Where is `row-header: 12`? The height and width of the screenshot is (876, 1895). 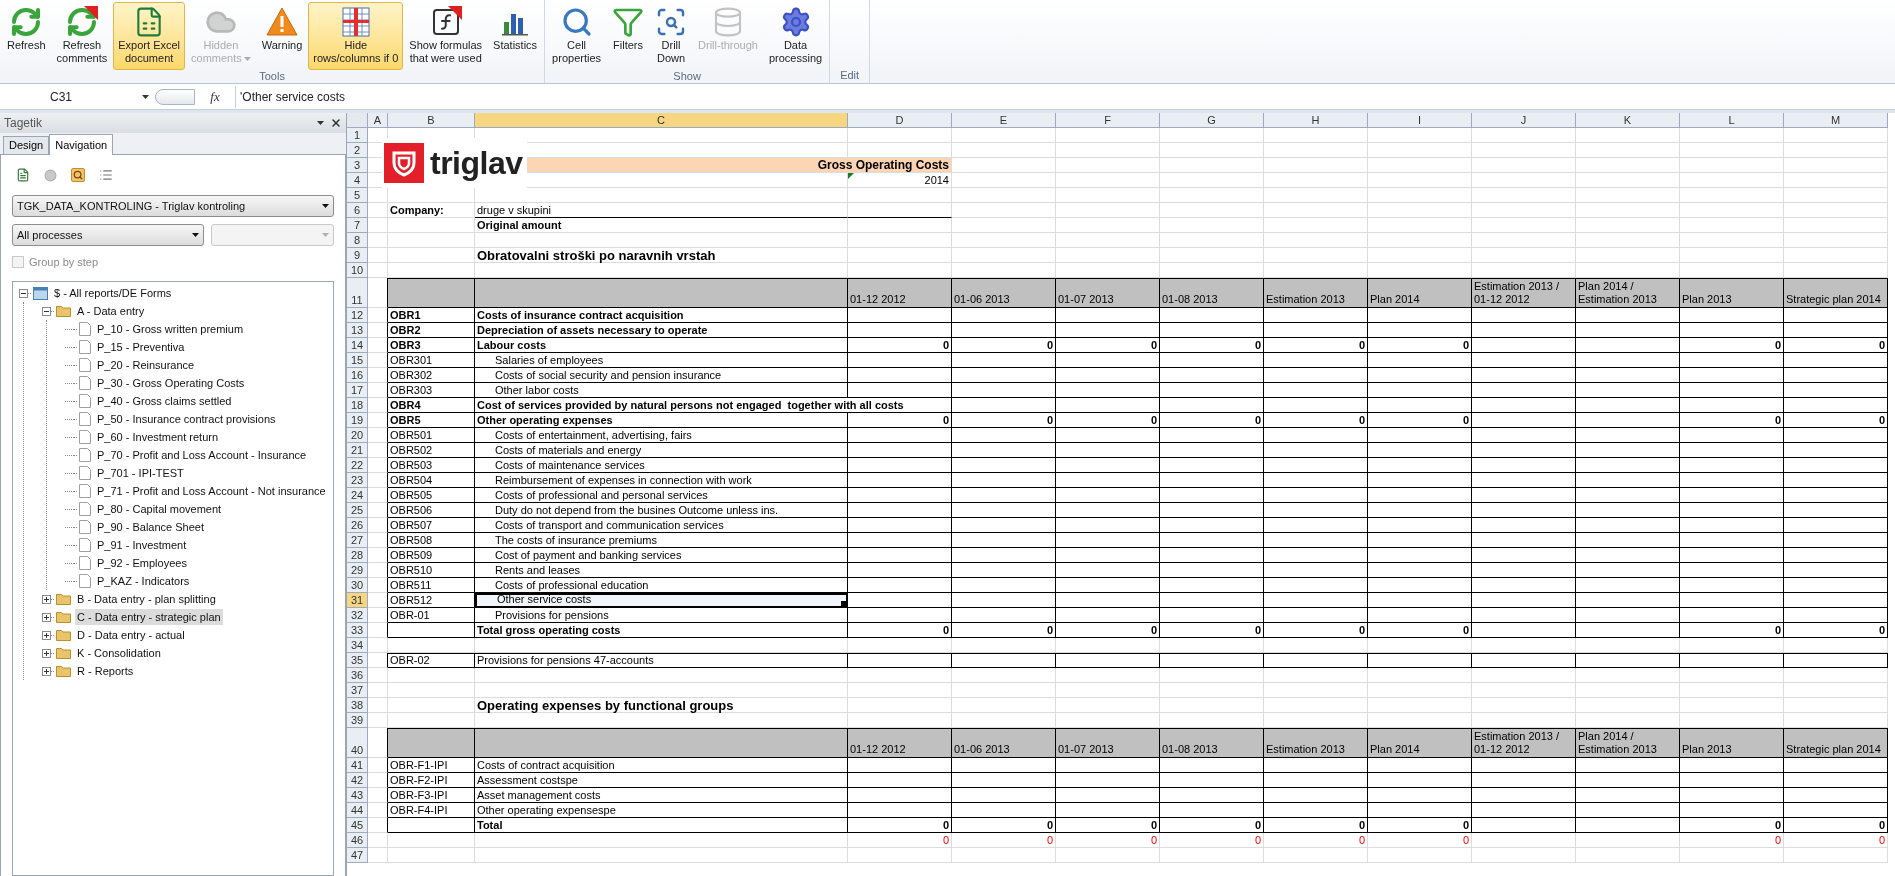
row-header: 12 is located at coordinates (357, 315).